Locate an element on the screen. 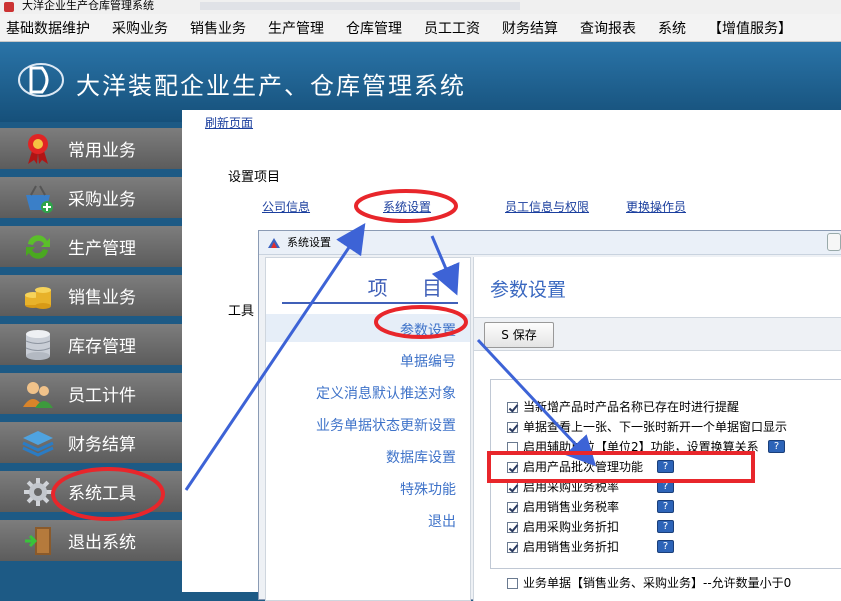 Image resolution: width=841 pixels, height=601 pixels. layers-icon is located at coordinates (38, 443).